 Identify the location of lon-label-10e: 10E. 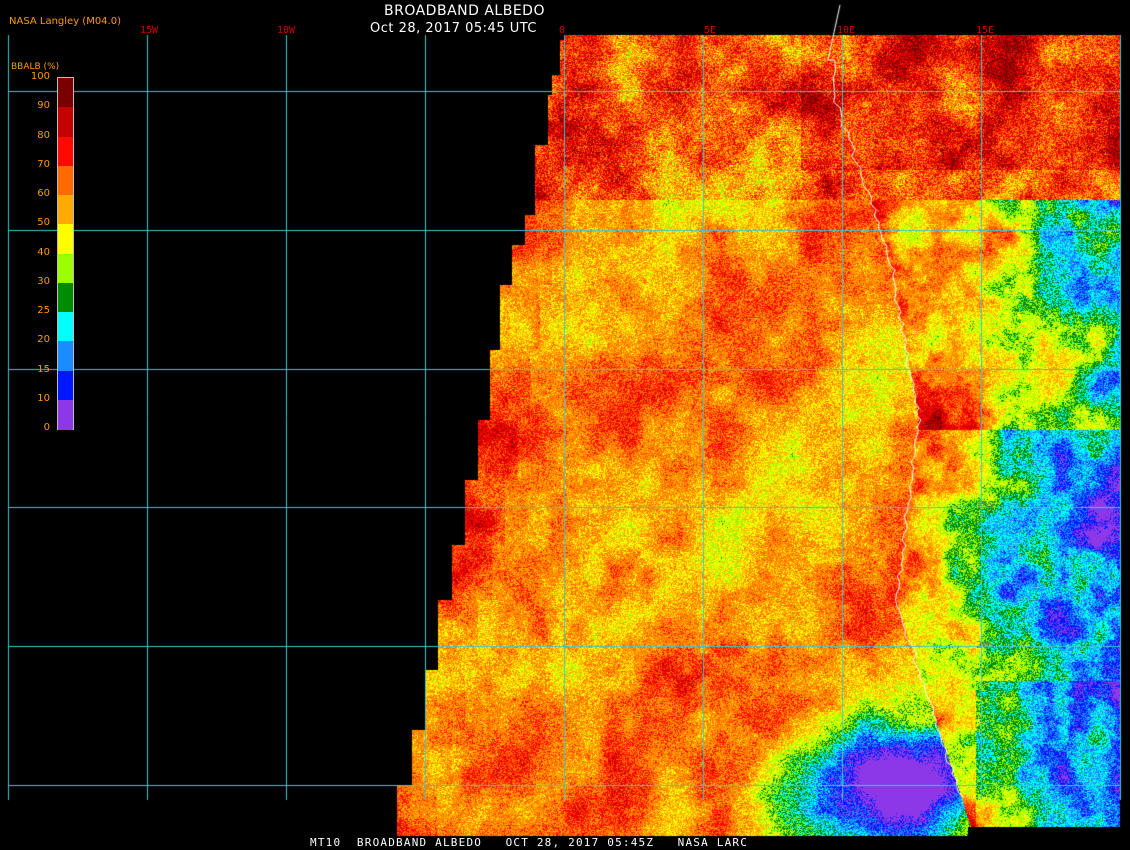
(846, 30).